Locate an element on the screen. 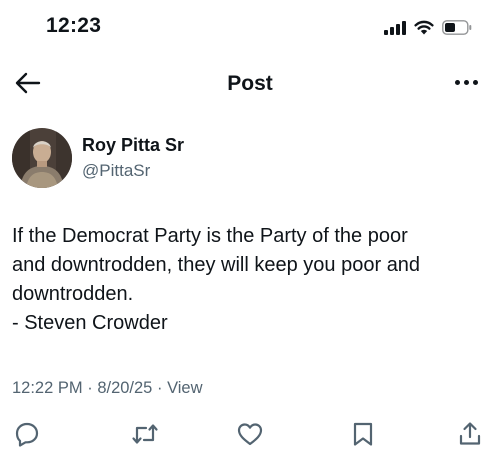  view-link: View is located at coordinates (184, 388).